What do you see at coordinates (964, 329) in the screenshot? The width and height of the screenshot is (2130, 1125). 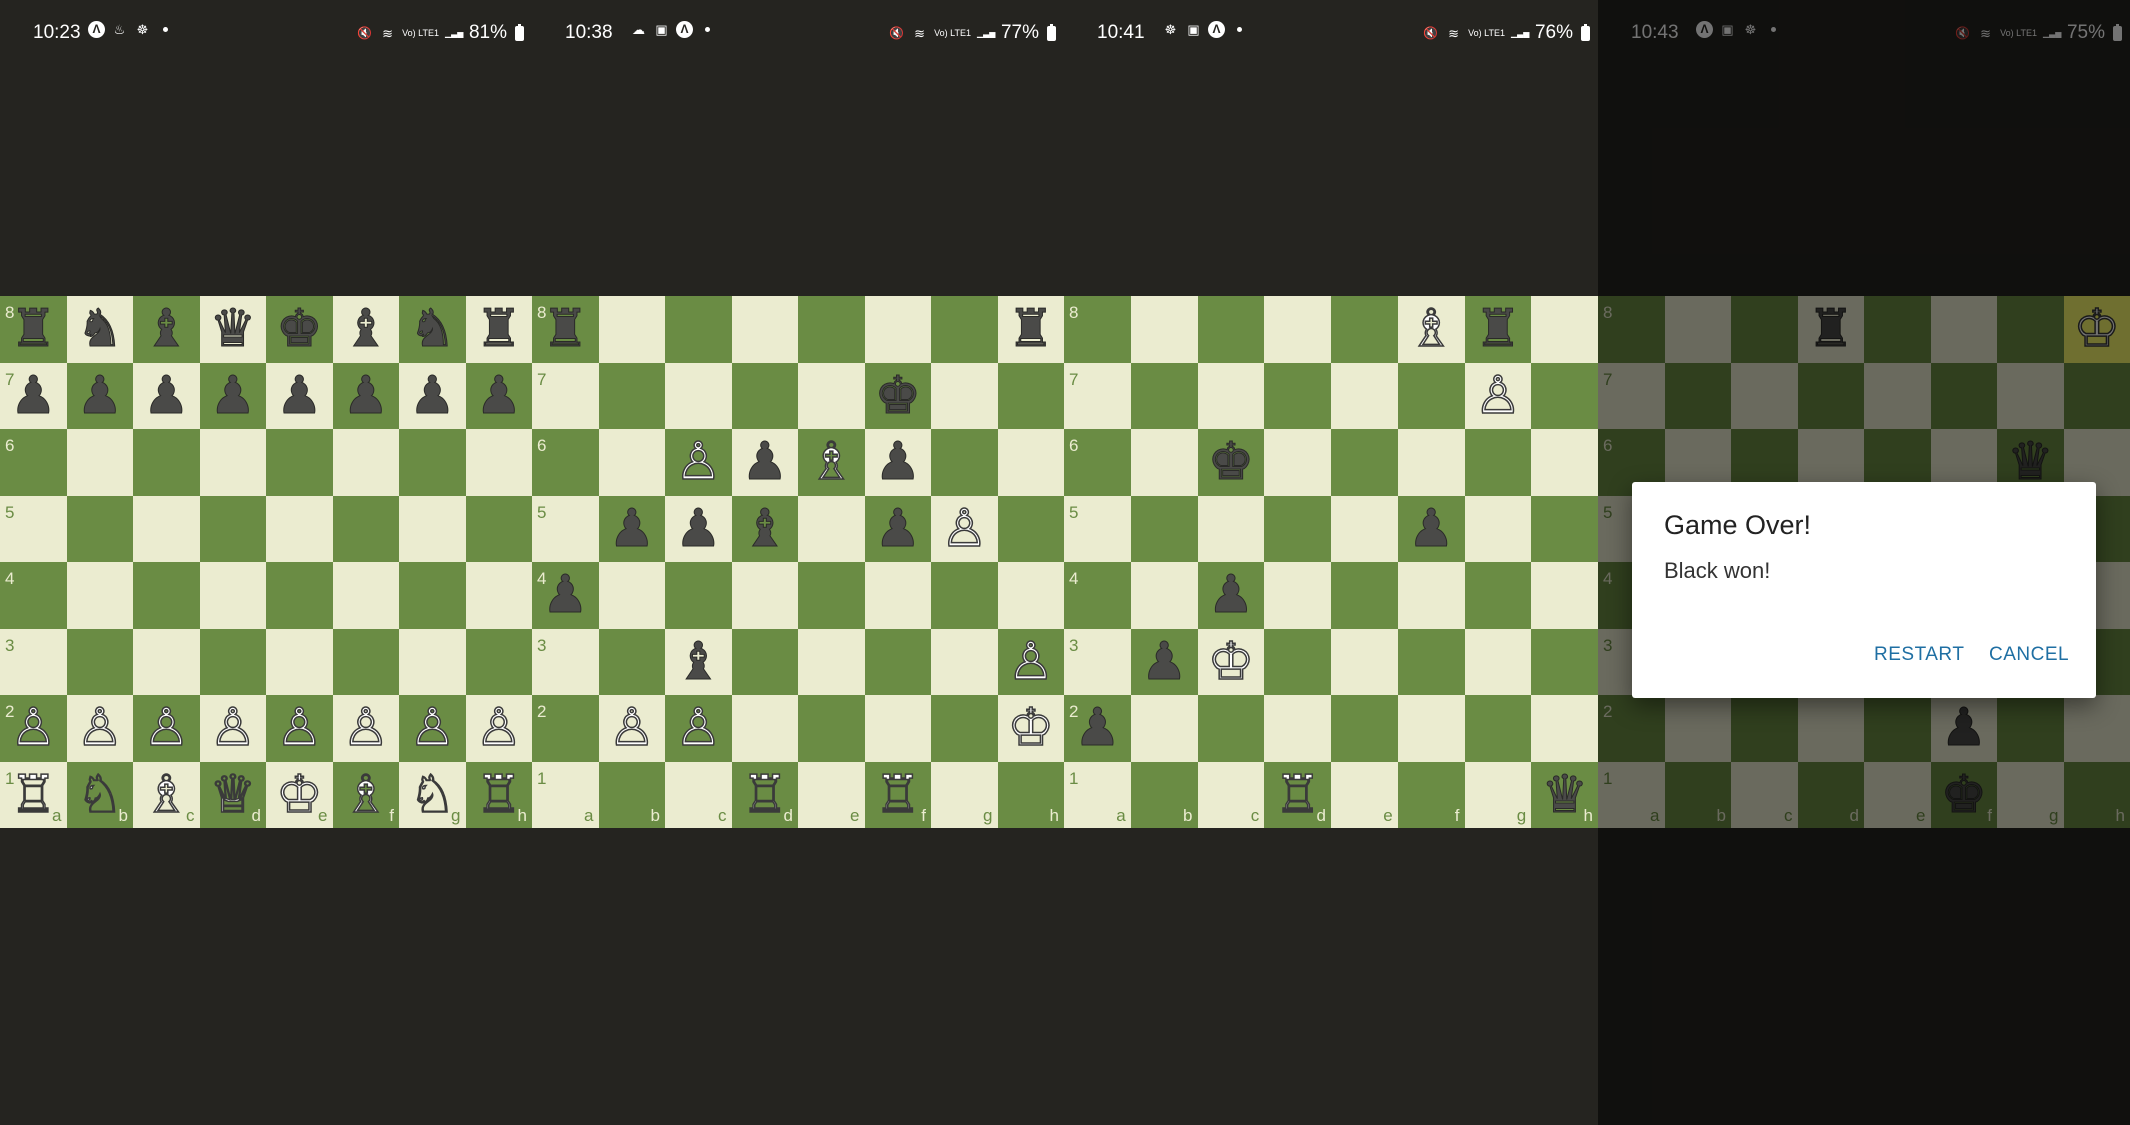 I see `square-g8` at bounding box center [964, 329].